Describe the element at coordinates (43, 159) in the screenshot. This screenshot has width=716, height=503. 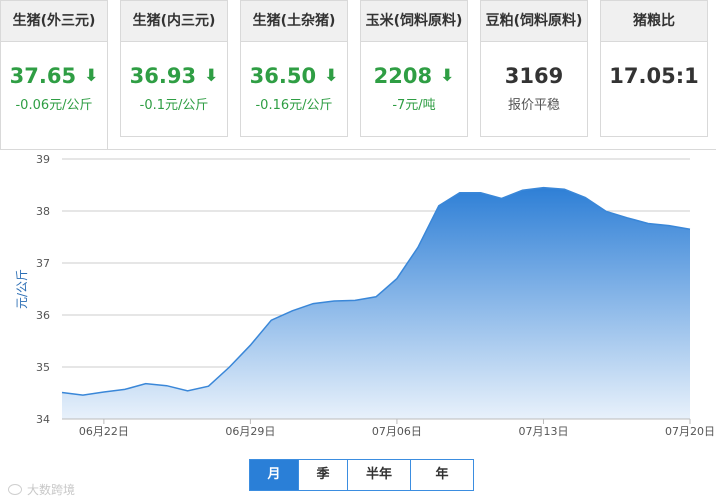
I see `y-tick-label: 39` at that location.